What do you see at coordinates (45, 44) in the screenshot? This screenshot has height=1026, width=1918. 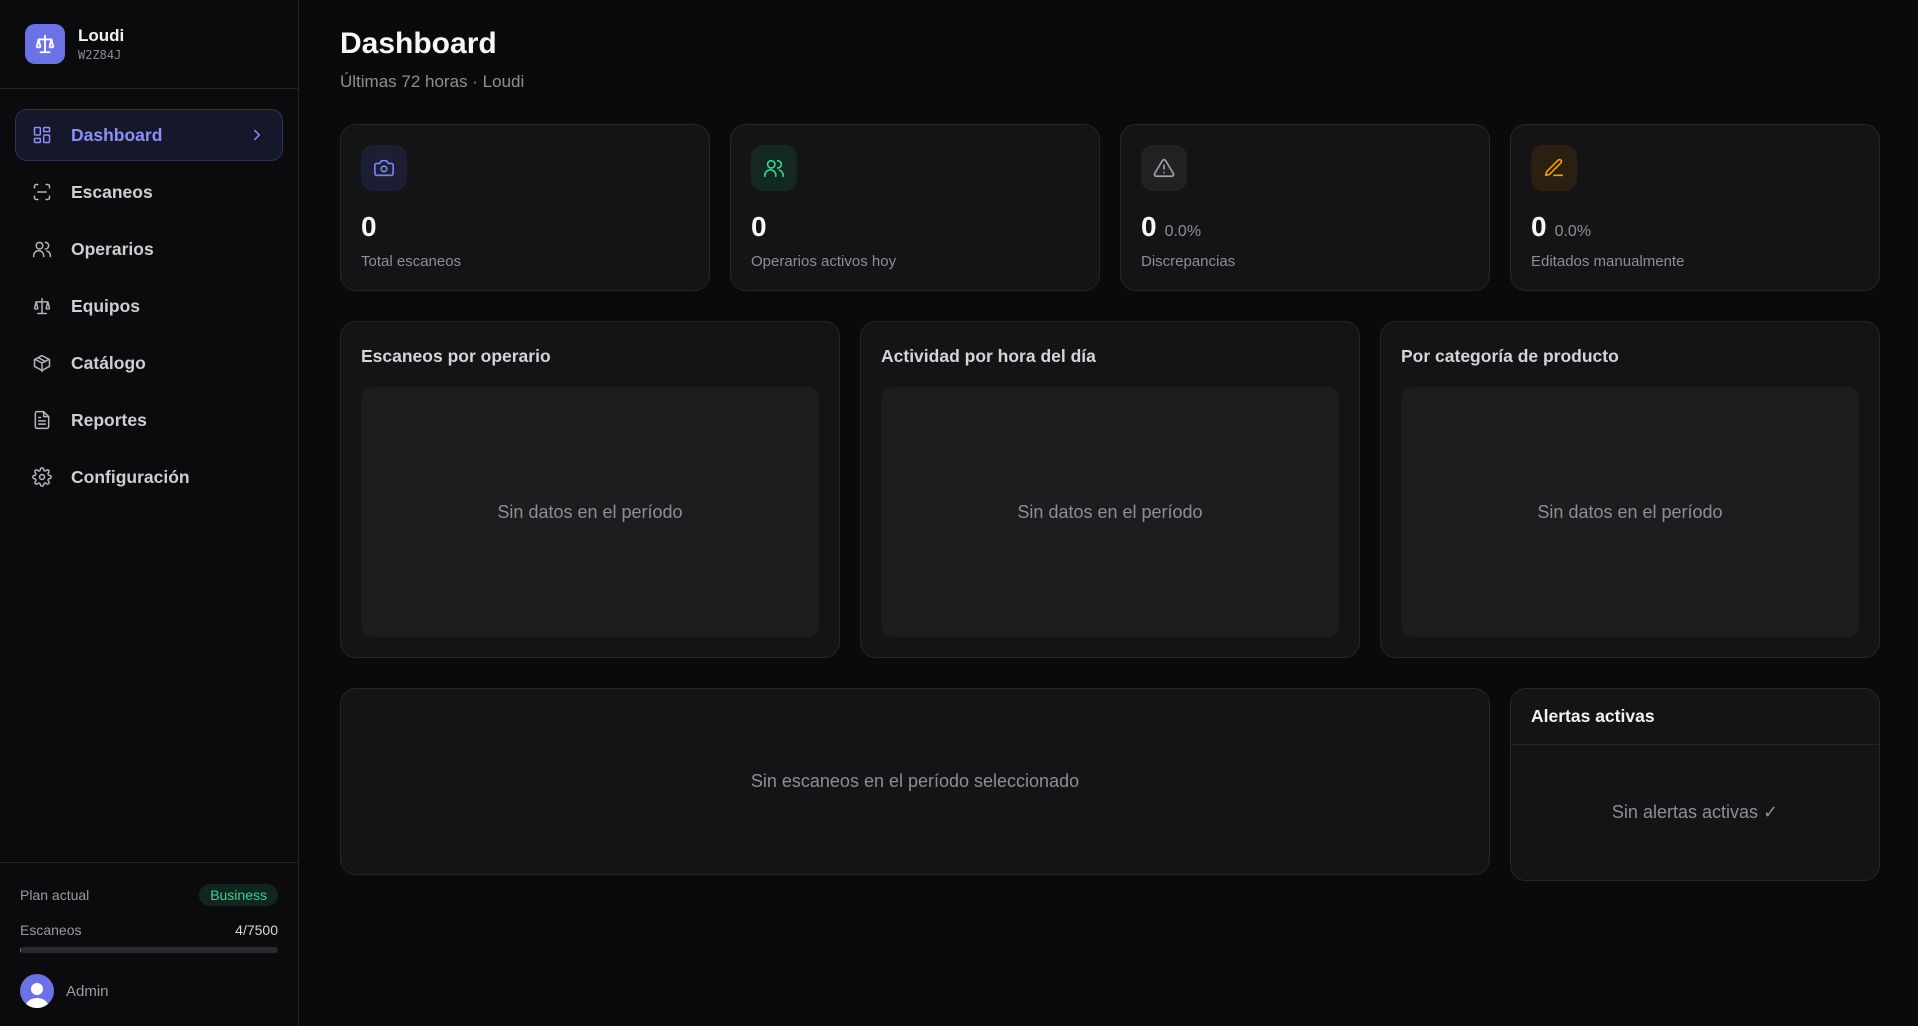 I see `scale-logo-icon` at bounding box center [45, 44].